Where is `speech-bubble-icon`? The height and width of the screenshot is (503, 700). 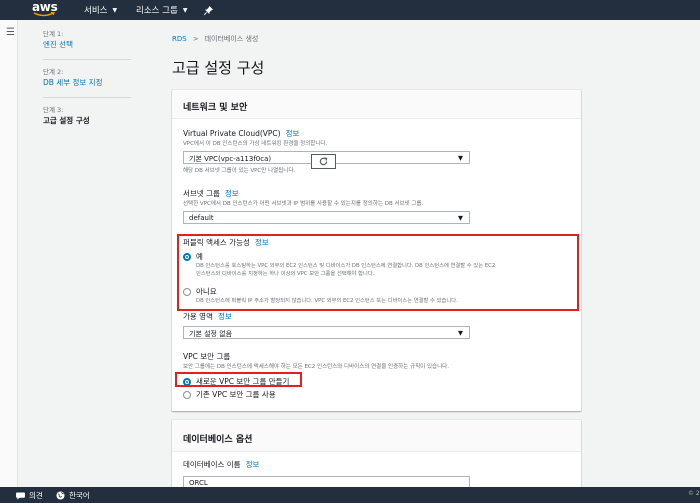 speech-bubble-icon is located at coordinates (20, 495).